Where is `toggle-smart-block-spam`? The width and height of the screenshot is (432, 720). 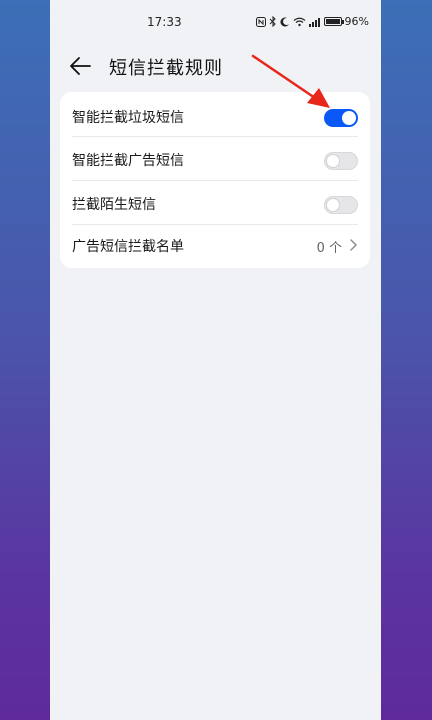
toggle-smart-block-spam is located at coordinates (341, 118).